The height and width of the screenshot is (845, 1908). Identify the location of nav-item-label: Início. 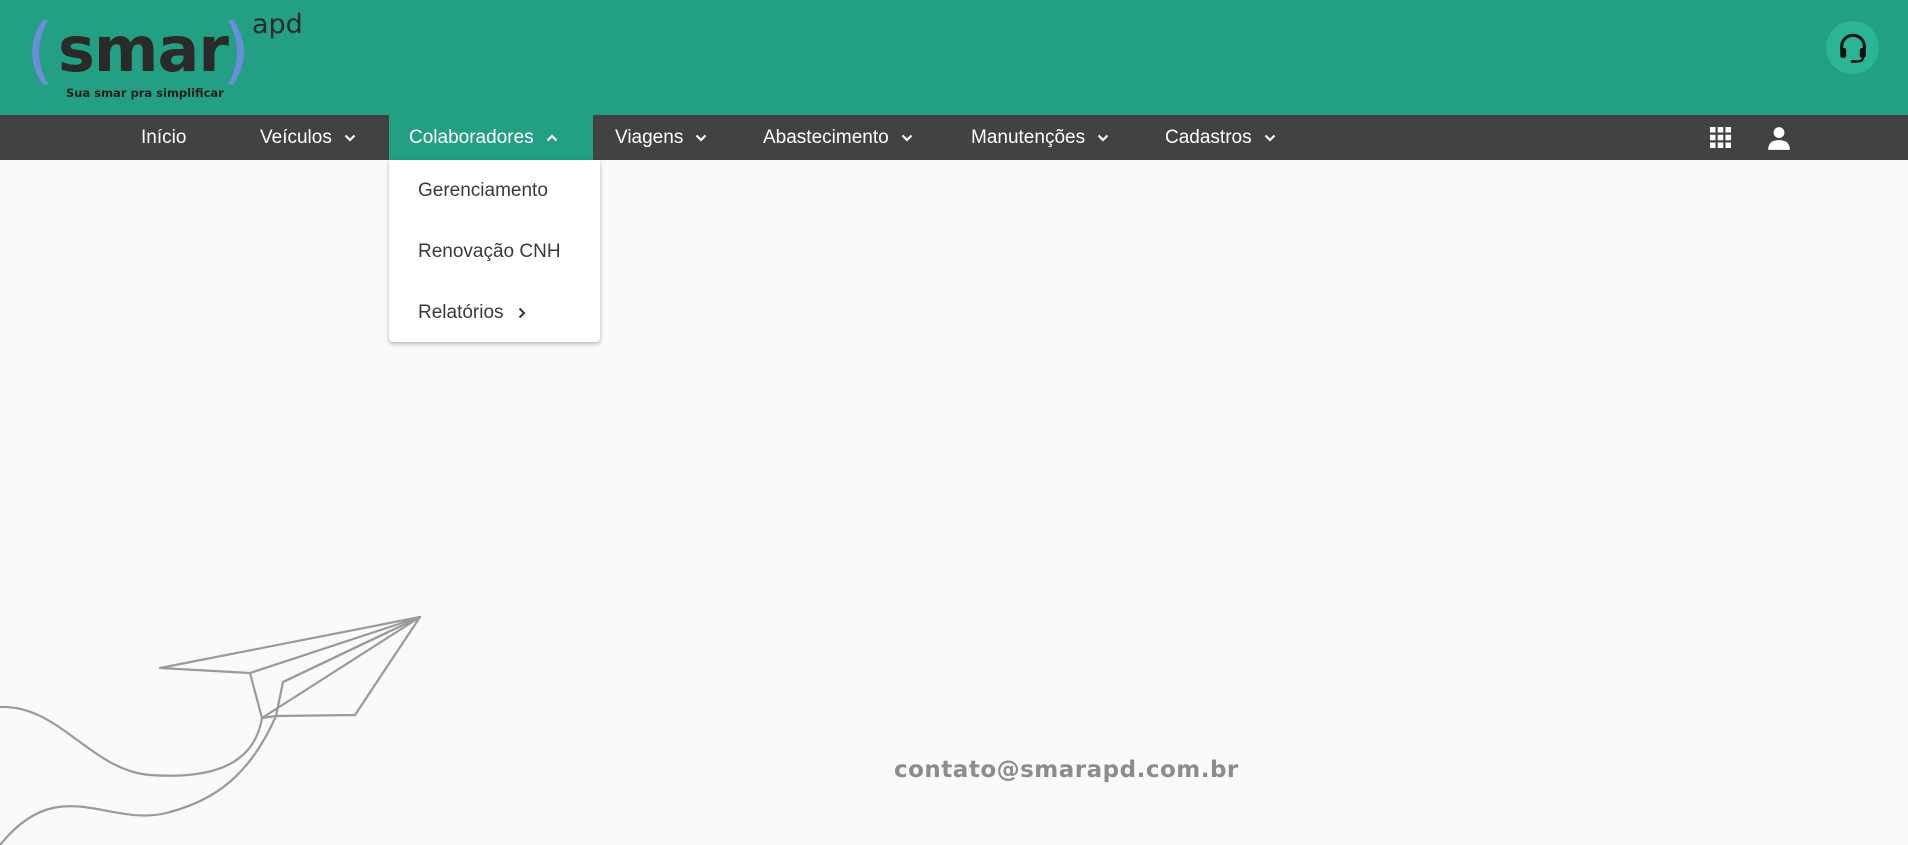
(164, 137).